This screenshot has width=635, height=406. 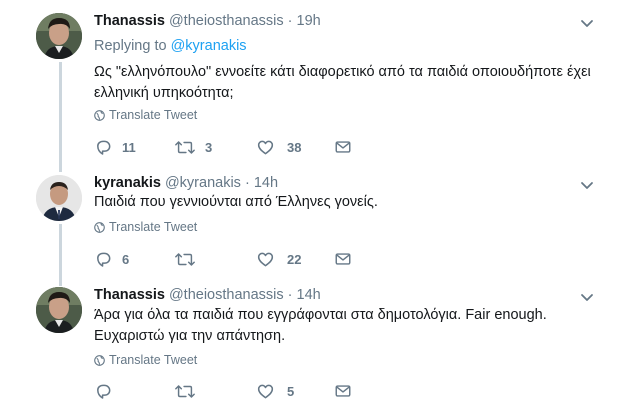 What do you see at coordinates (170, 46) in the screenshot?
I see `replying-to: Replying to @kyranakis` at bounding box center [170, 46].